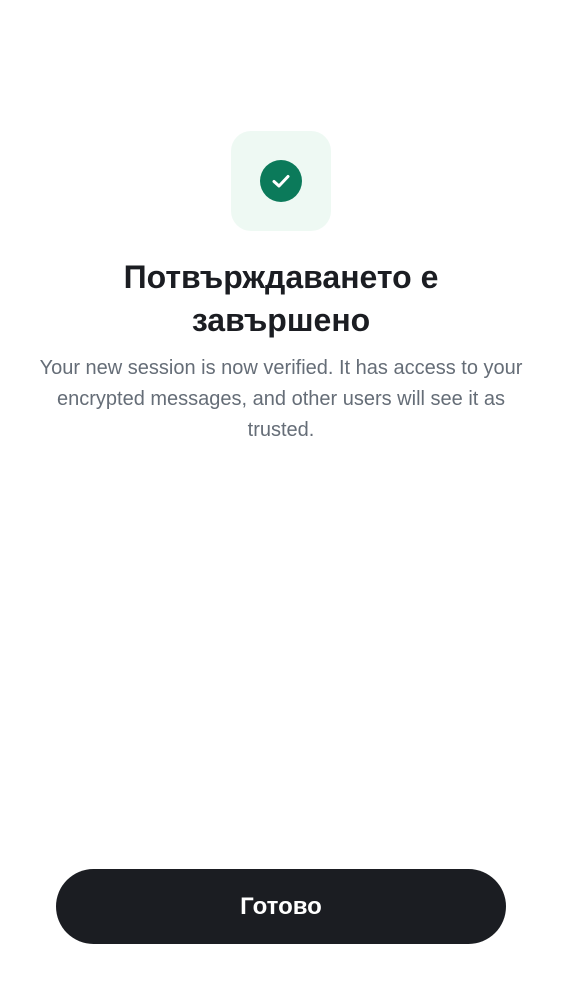 Image resolution: width=562 pixels, height=1000 pixels. What do you see at coordinates (281, 906) in the screenshot?
I see `done-button: Готово` at bounding box center [281, 906].